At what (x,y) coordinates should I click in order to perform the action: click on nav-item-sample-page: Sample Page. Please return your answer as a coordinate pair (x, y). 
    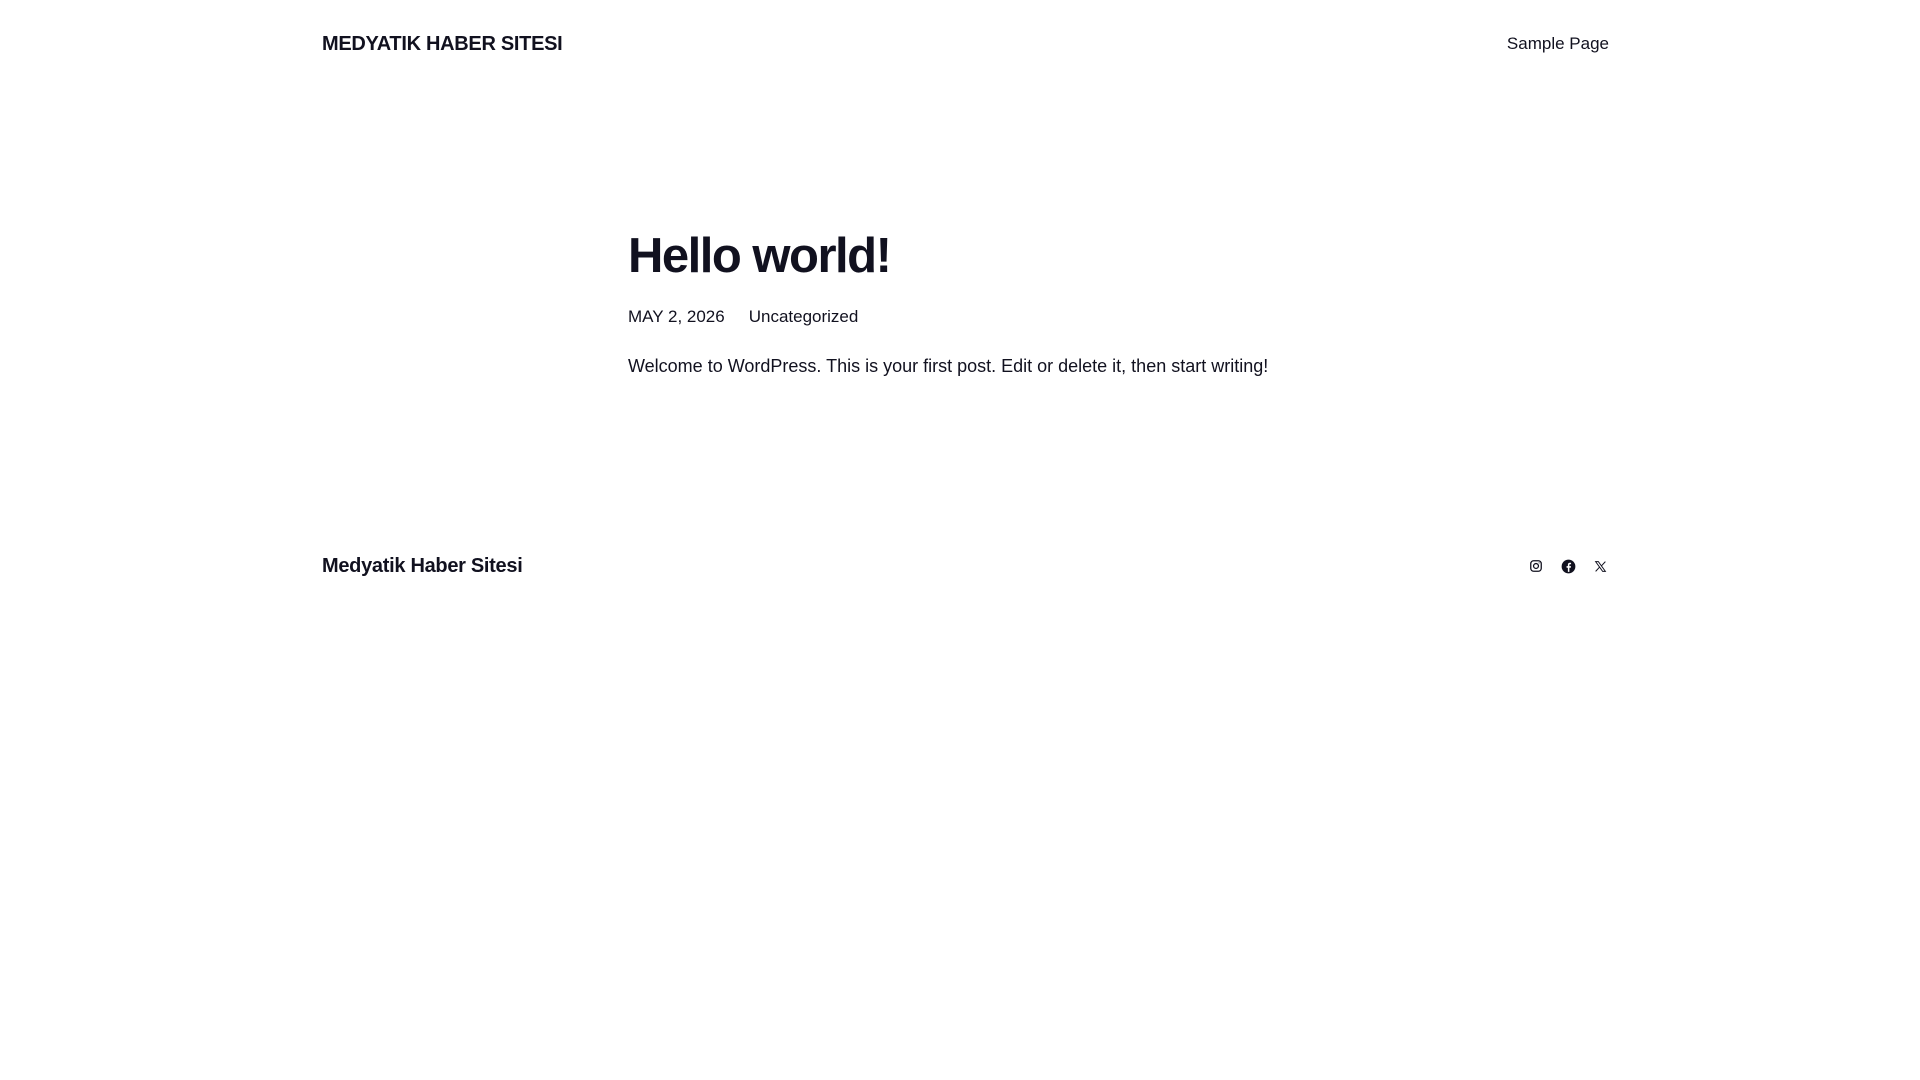
    Looking at the image, I should click on (1558, 43).